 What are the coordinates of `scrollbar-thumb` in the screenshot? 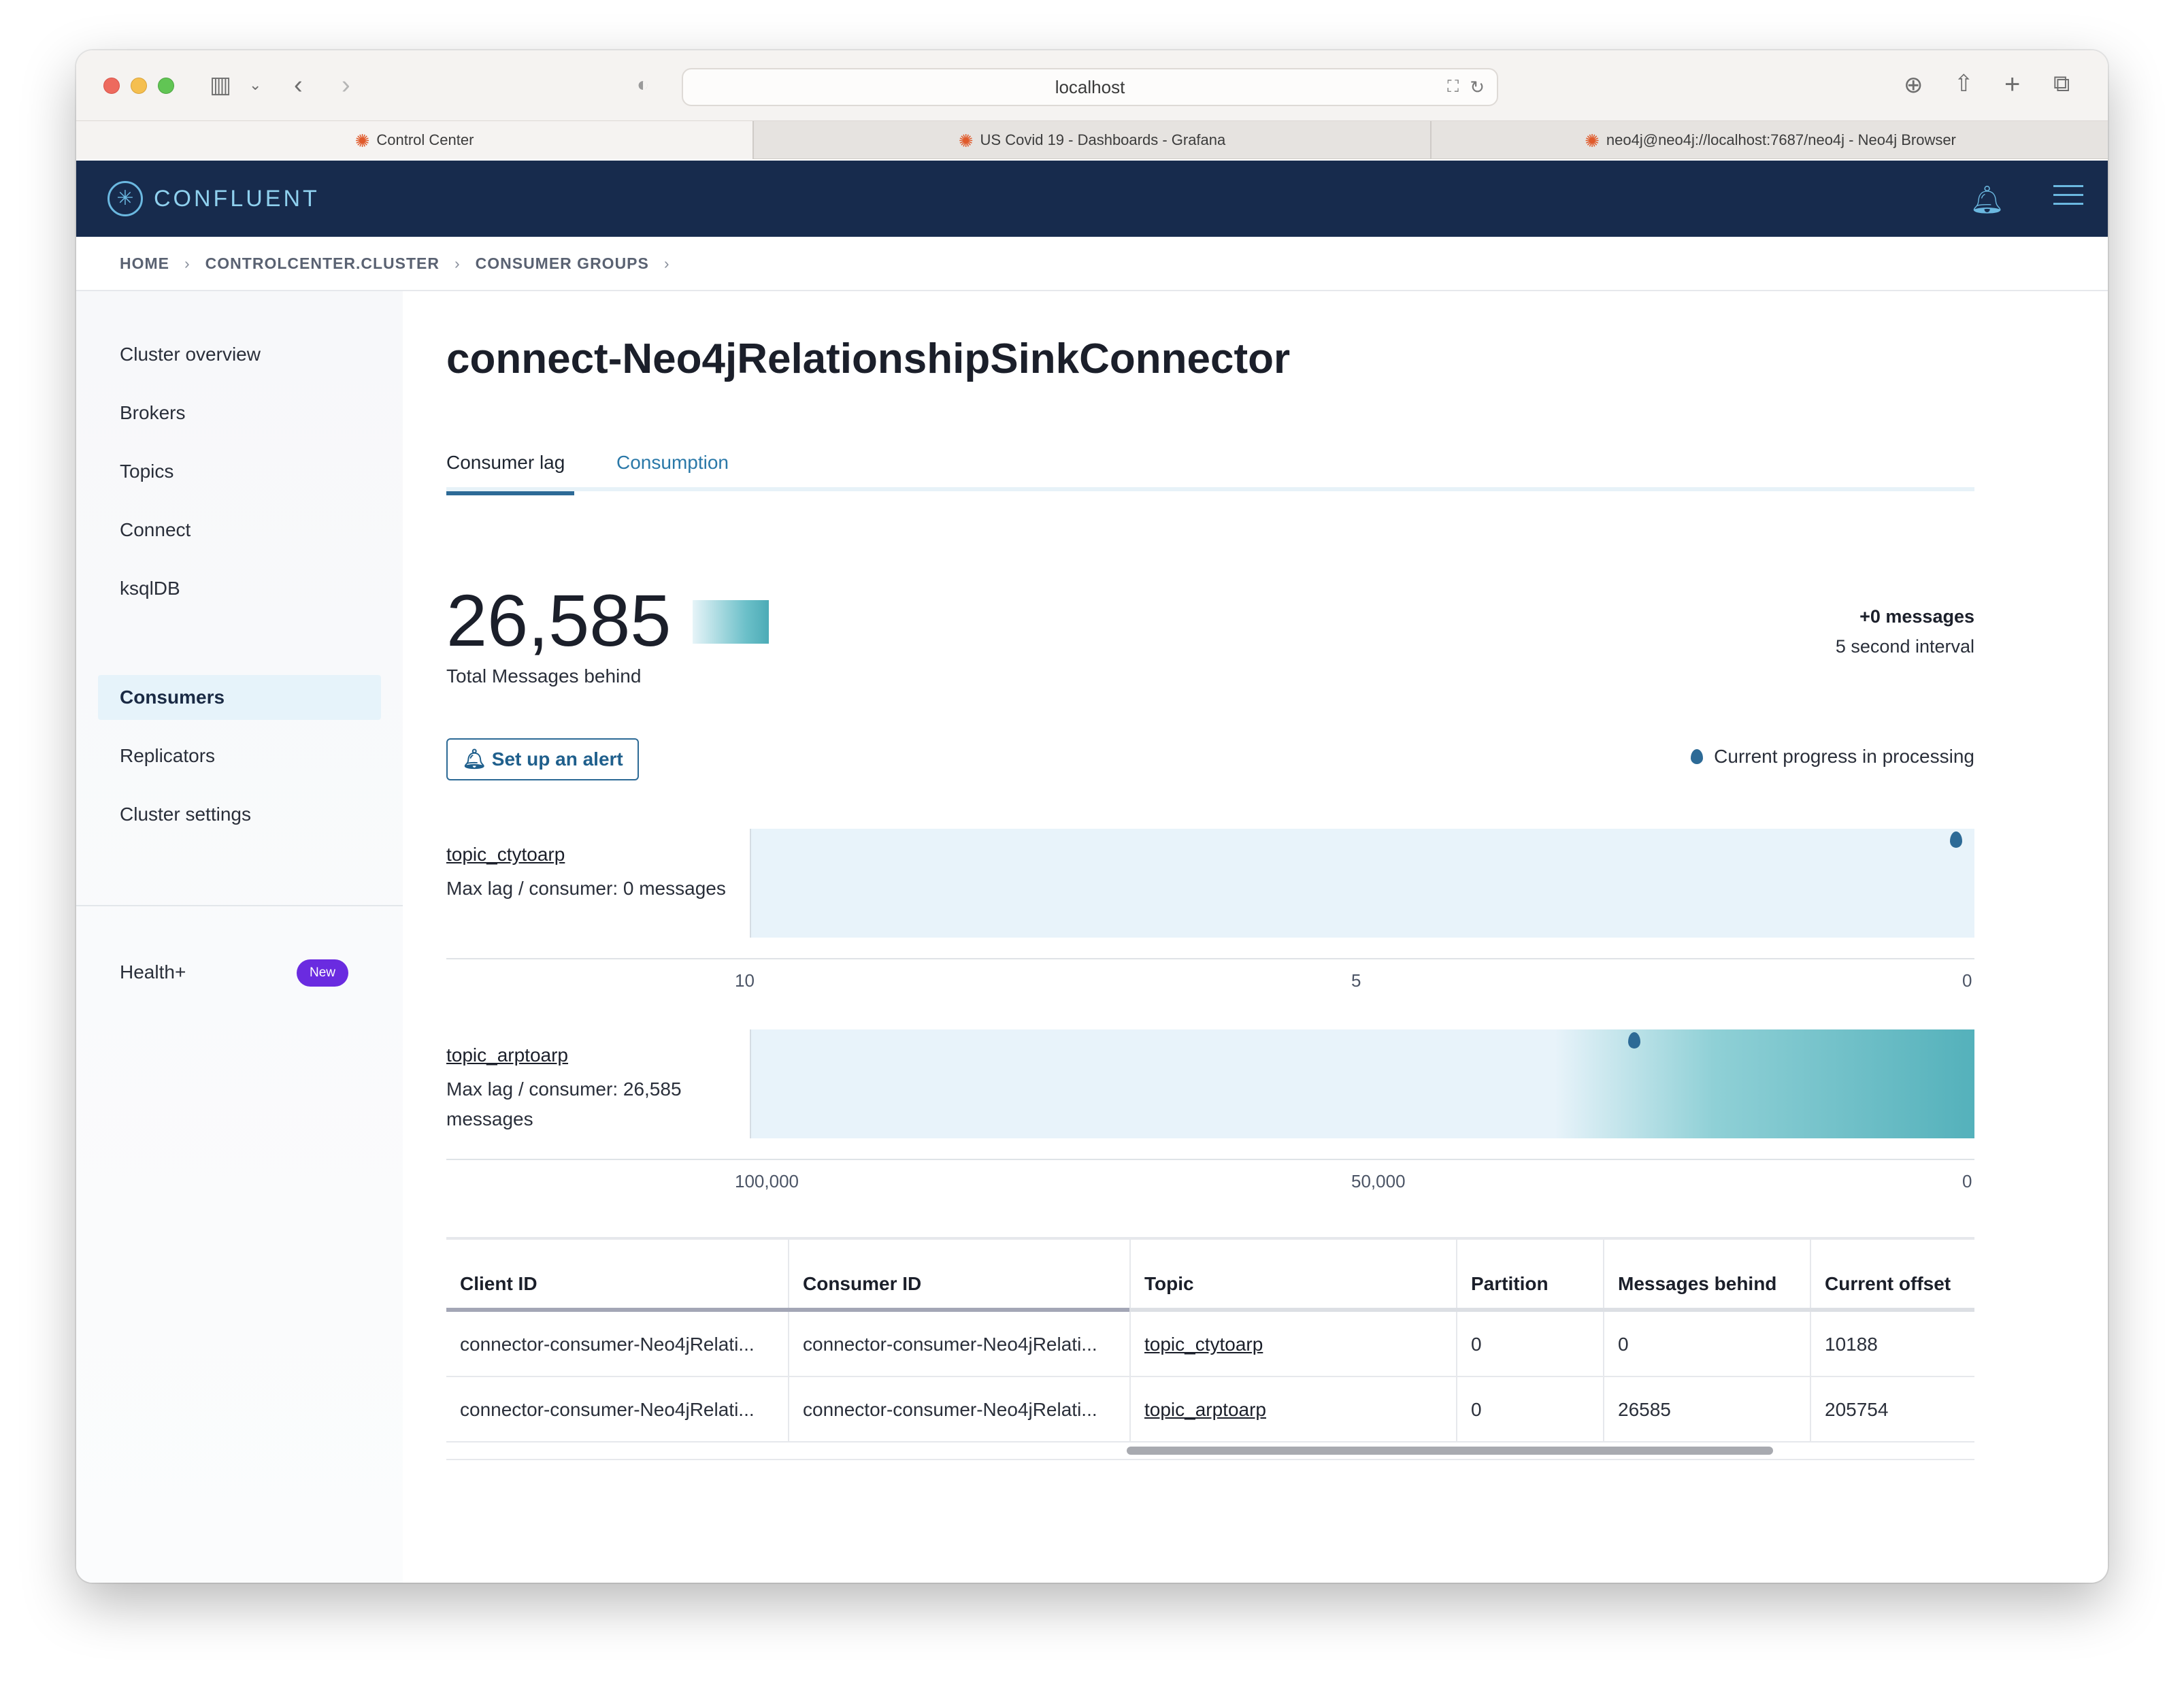 It's located at (1450, 1451).